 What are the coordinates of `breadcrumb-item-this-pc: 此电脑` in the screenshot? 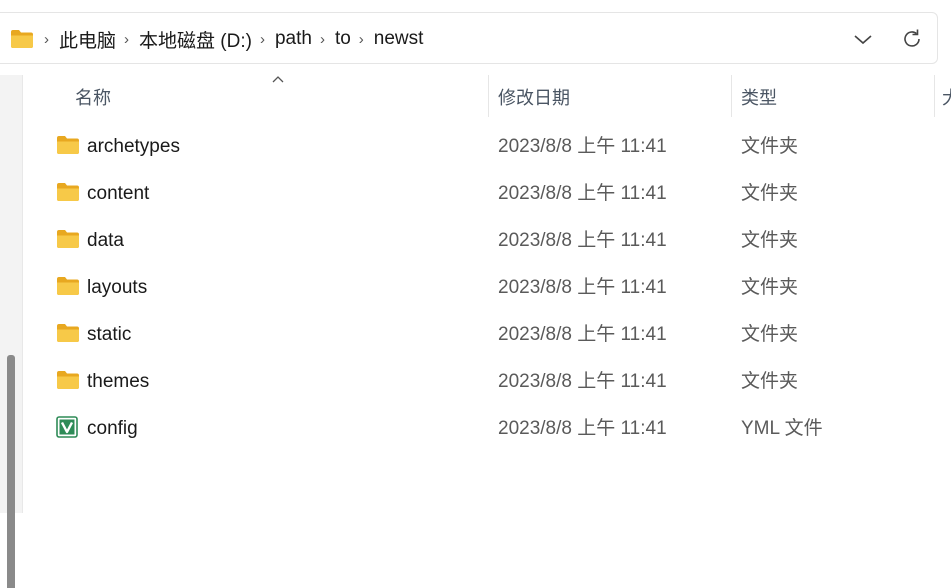 It's located at (87, 39).